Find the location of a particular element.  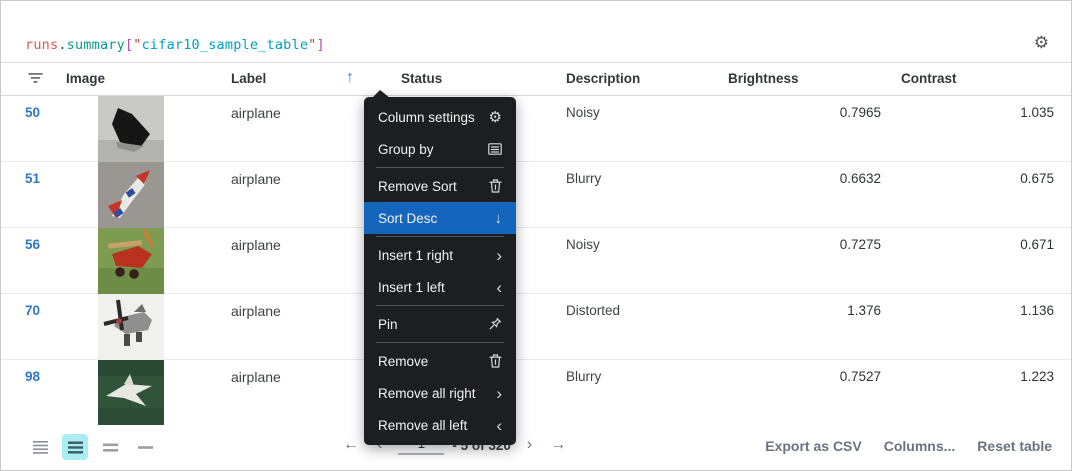

table-row: 50 airplane Noisy 0.7965 1.035 is located at coordinates (536, 129).